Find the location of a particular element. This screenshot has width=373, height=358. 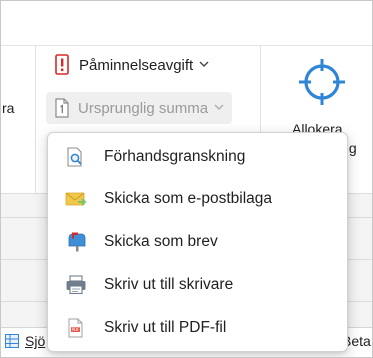

menu-item-label: Skicka som brev is located at coordinates (161, 241).